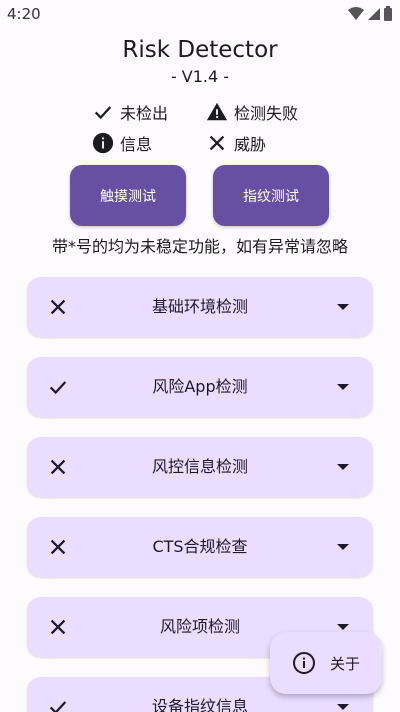 This screenshot has height=712, width=400. I want to click on card-cts-compliance: CTS合规检查, so click(200, 547).